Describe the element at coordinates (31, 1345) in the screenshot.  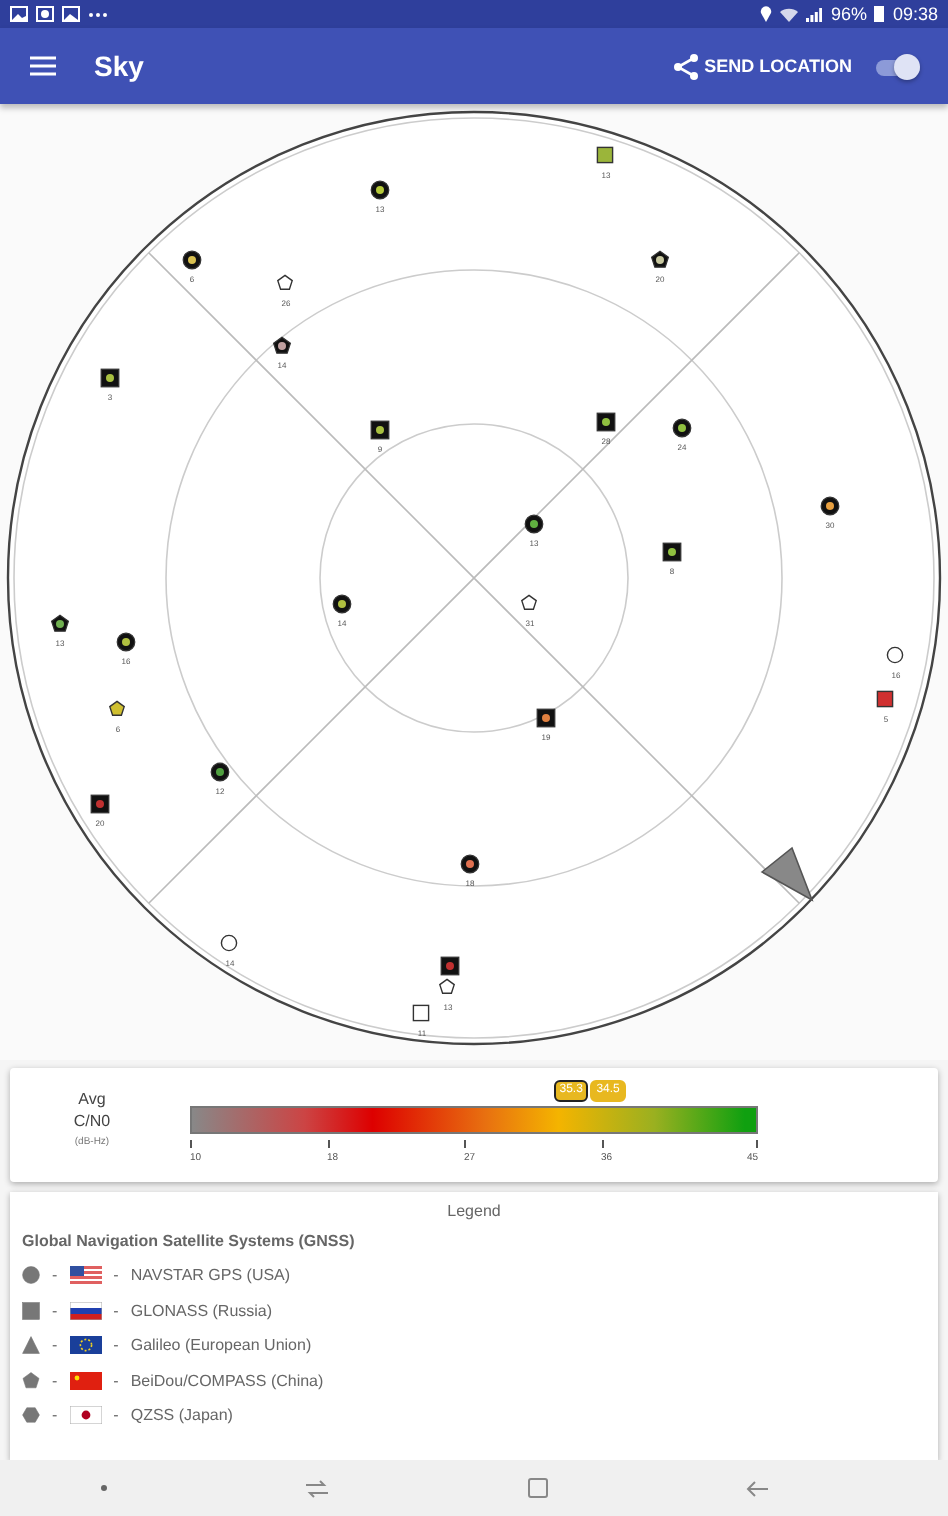
I see `triangle-shape-icon` at that location.